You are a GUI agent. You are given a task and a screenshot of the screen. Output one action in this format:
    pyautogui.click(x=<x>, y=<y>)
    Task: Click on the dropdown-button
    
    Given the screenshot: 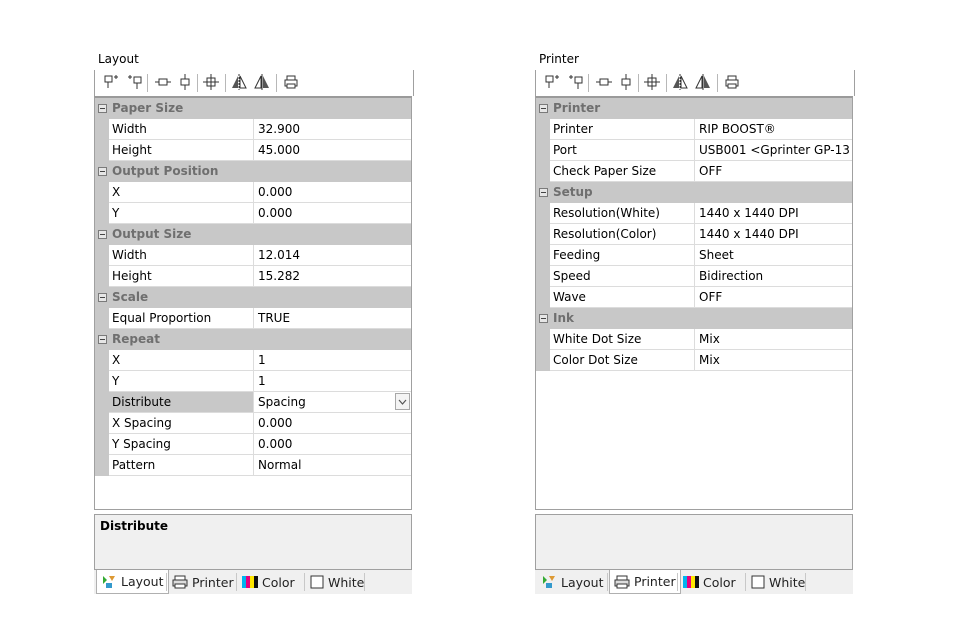 What is the action you would take?
    pyautogui.click(x=402, y=401)
    